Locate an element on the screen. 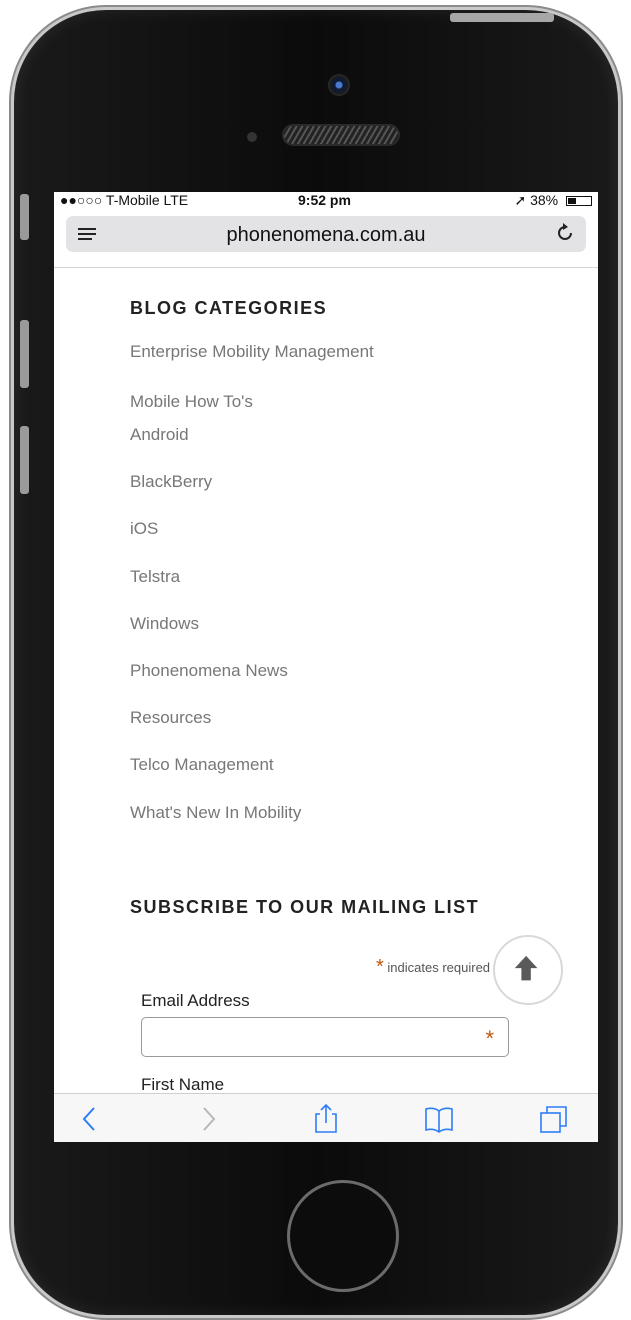 The image size is (631, 1320). chevron-left-icon is located at coordinates (90, 1119).